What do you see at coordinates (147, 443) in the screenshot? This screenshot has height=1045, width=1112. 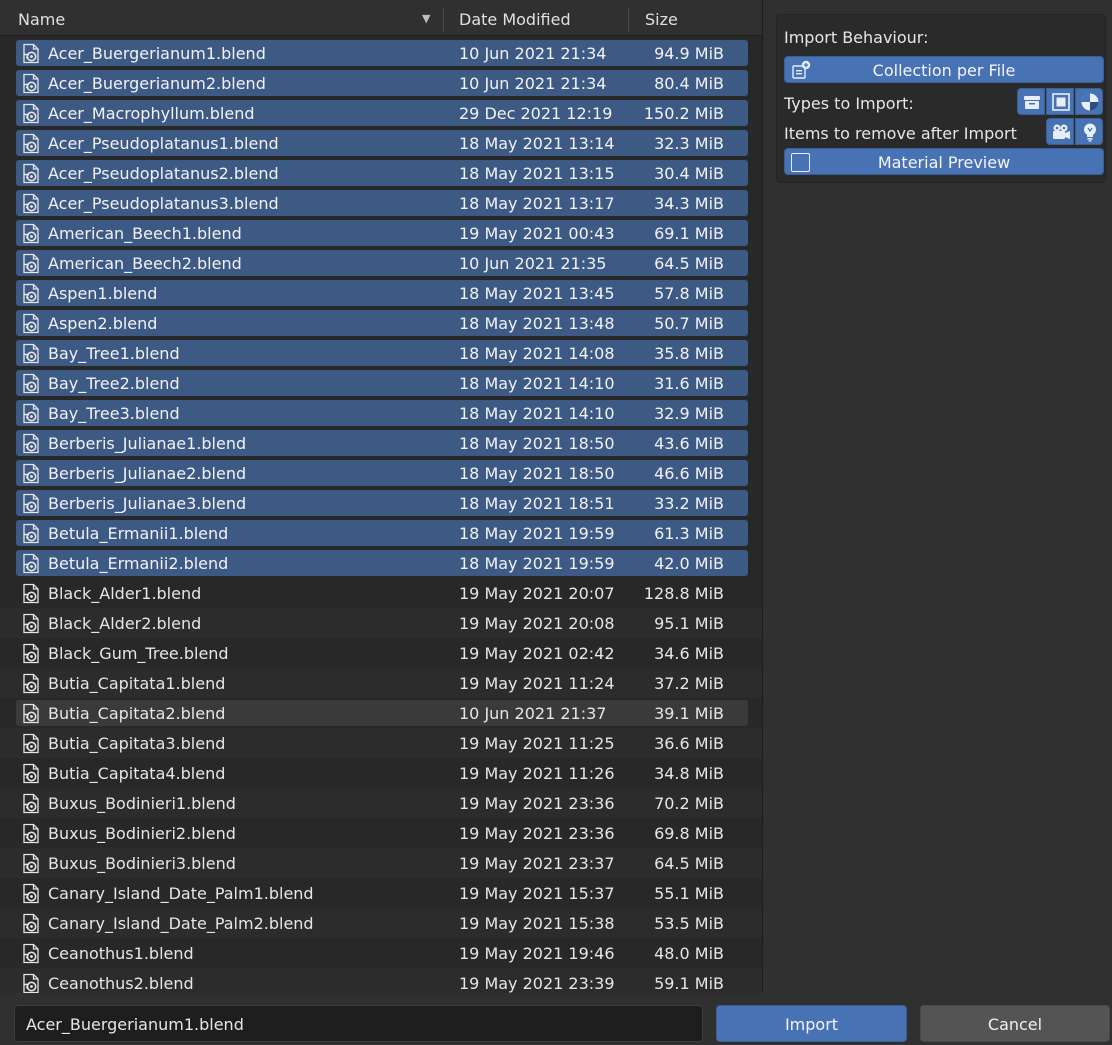 I see `file-name: Berberis_Julianae1.blend` at bounding box center [147, 443].